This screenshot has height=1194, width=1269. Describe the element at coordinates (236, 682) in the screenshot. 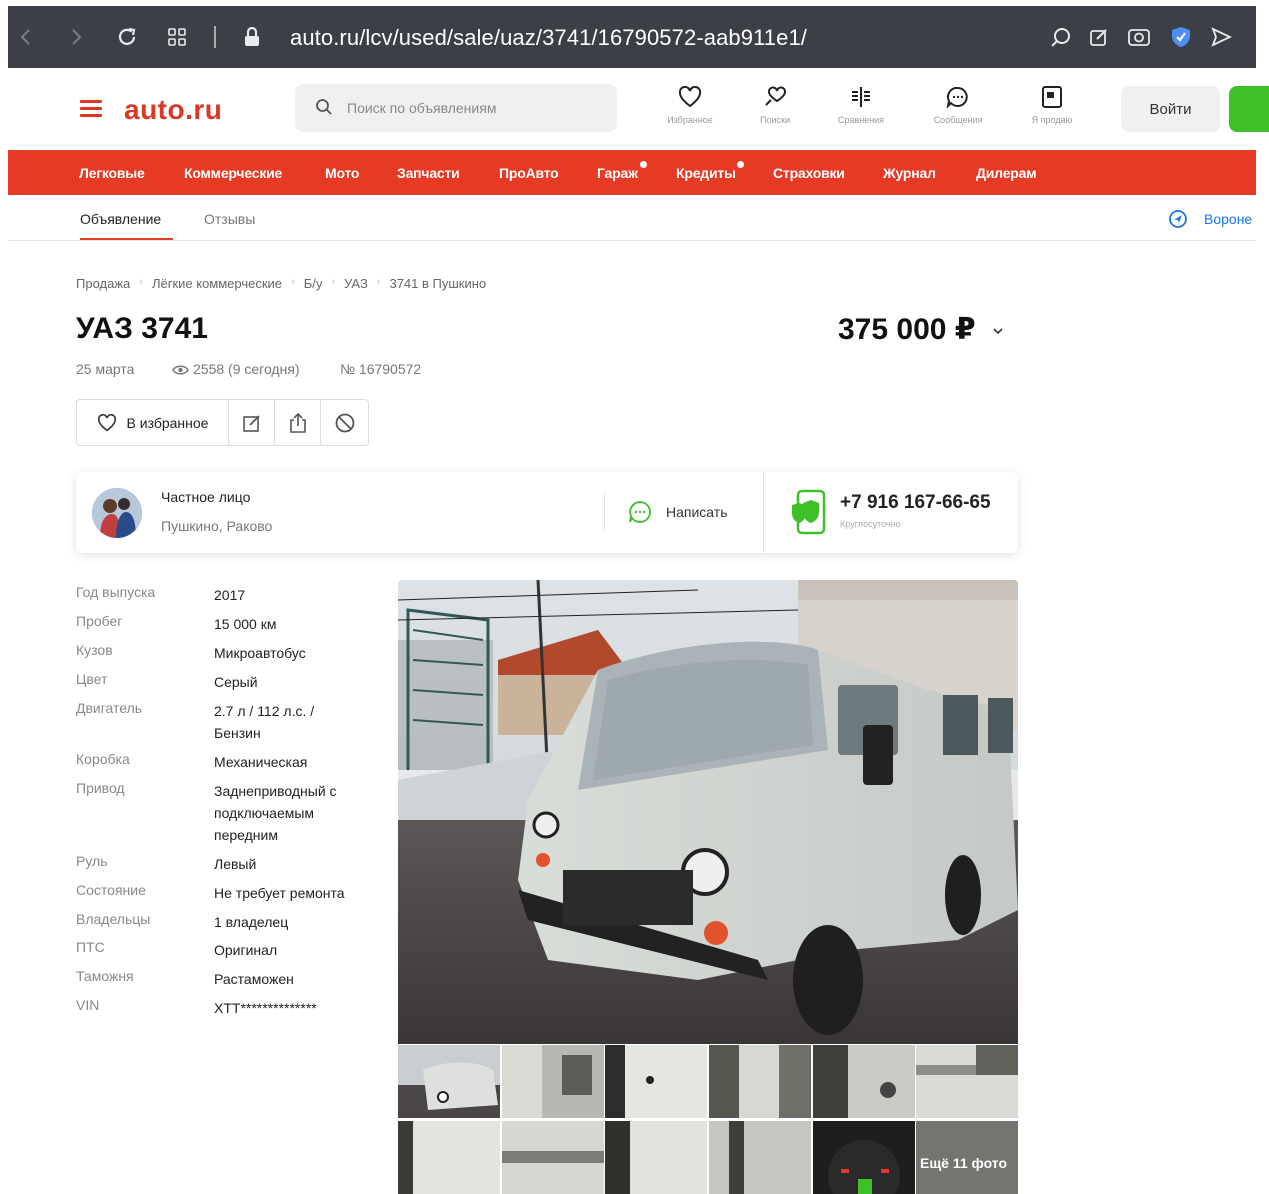

I see `spec-value: Серый` at that location.